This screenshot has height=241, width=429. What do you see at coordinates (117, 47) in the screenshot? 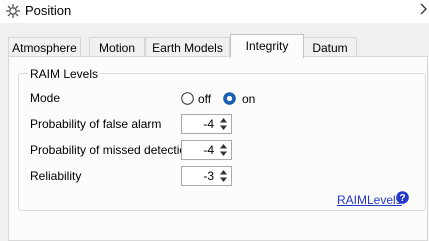
I see `tab-motion: Motion` at bounding box center [117, 47].